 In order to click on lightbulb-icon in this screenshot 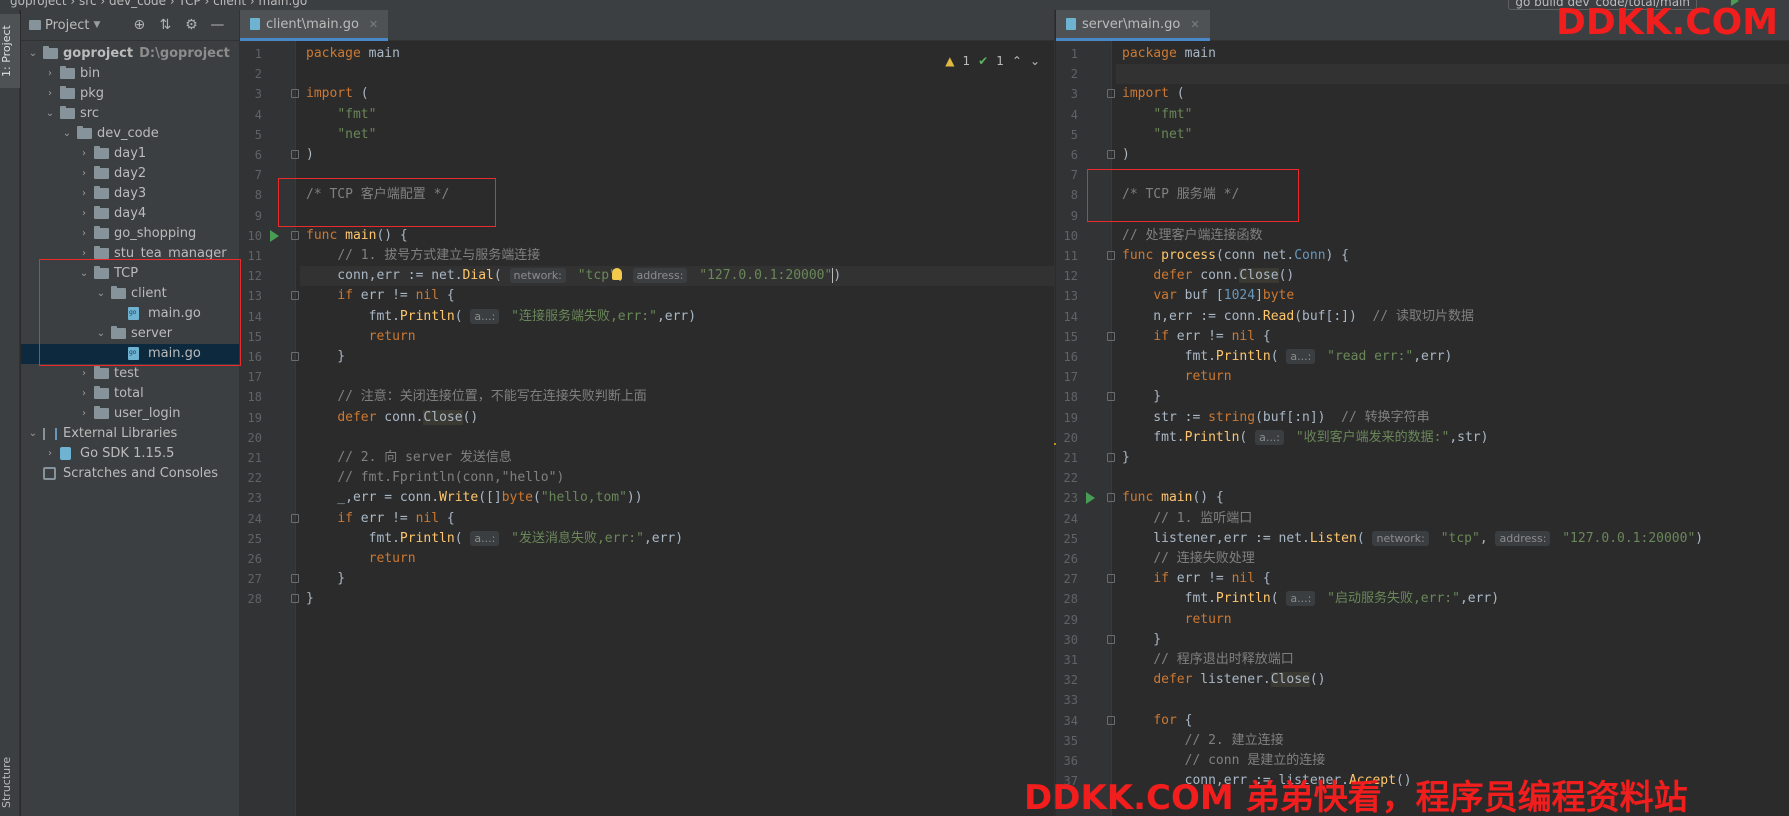, I will do `click(617, 274)`.